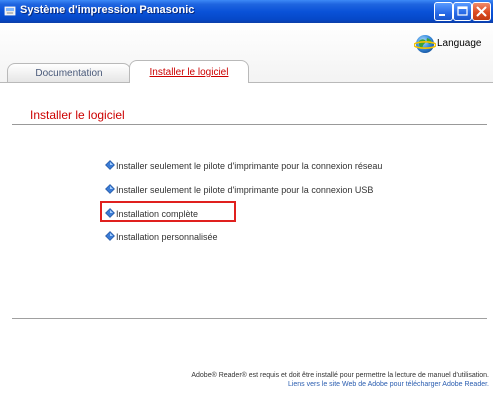  I want to click on maximize-button, so click(462, 11).